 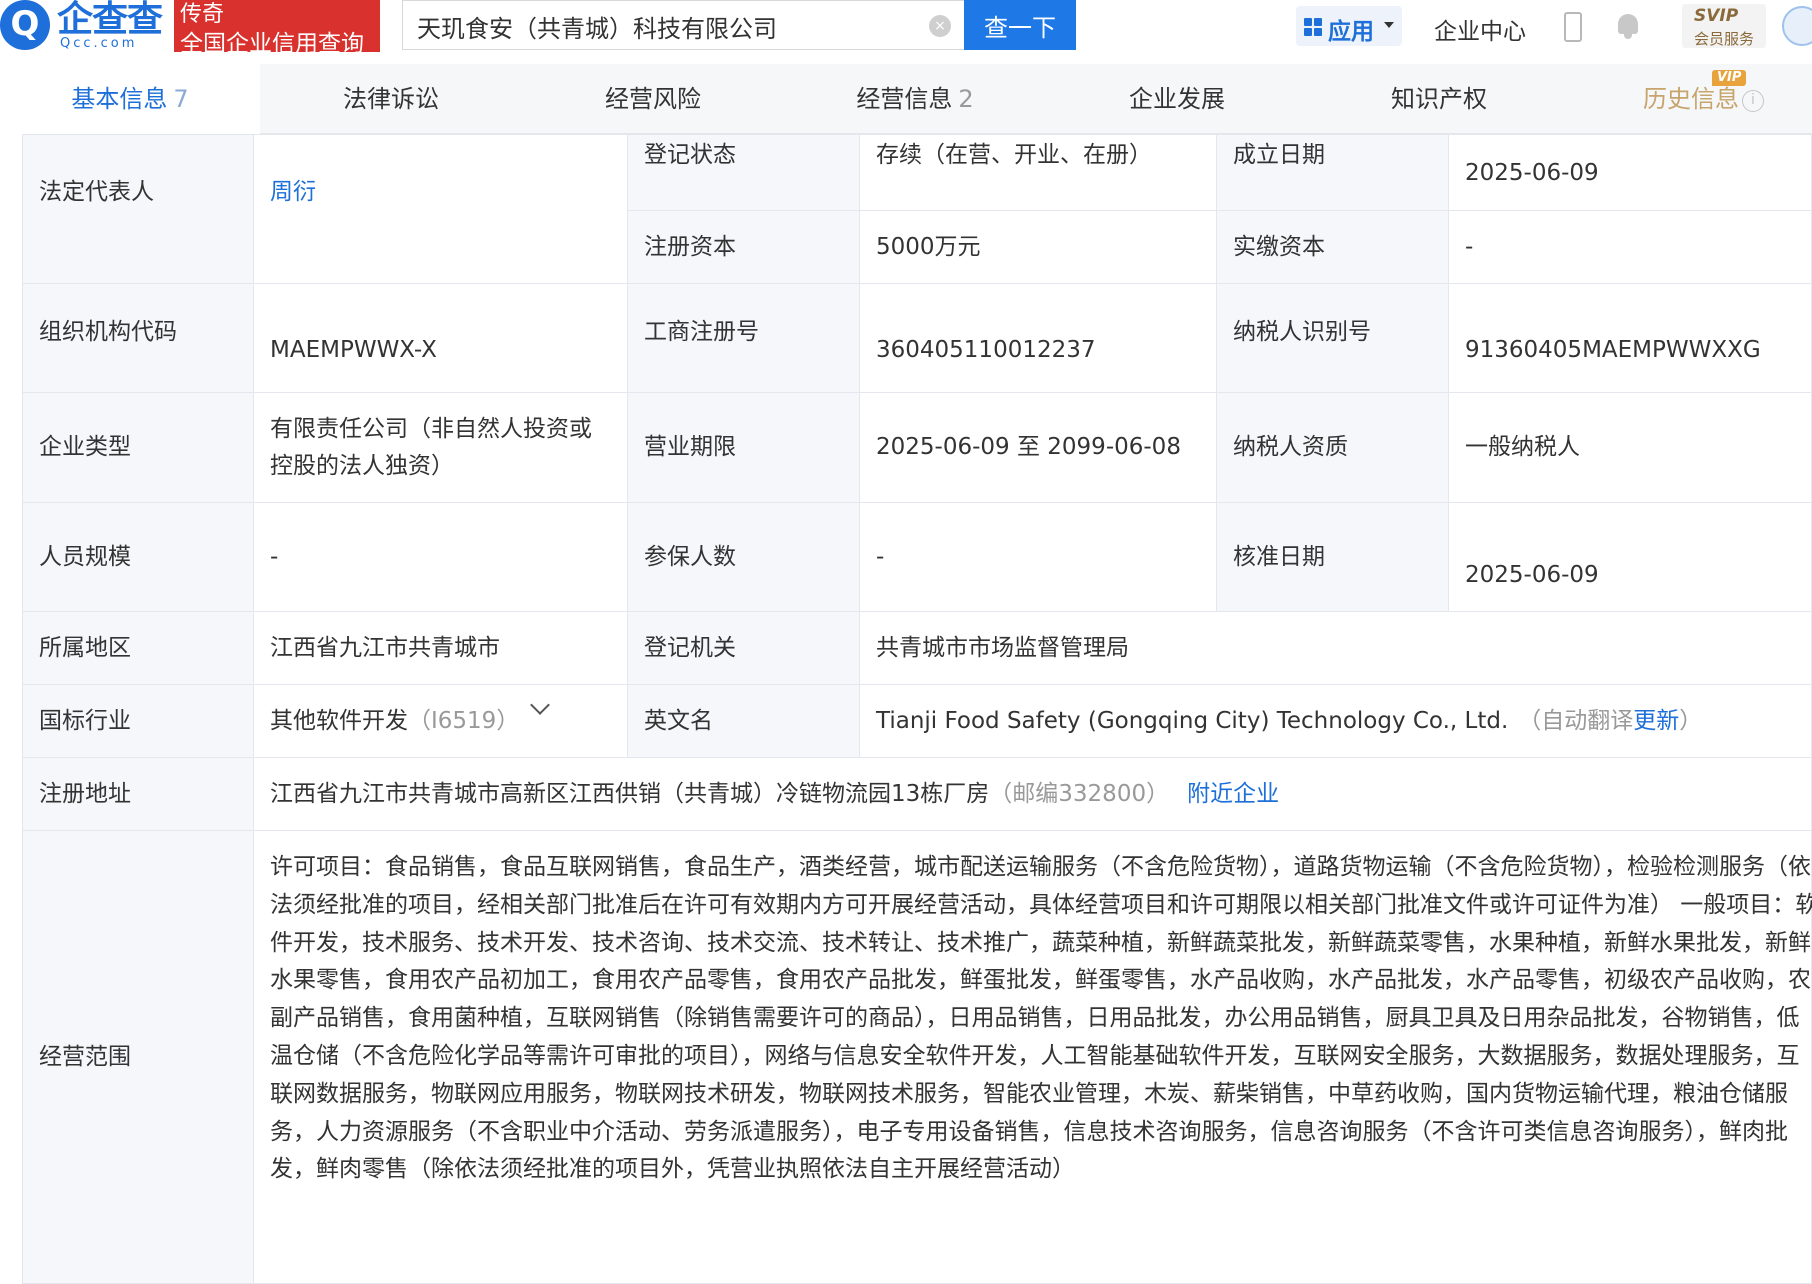 What do you see at coordinates (440, 338) in the screenshot?
I see `org-code-value-cell: MAEMPWWX-X` at bounding box center [440, 338].